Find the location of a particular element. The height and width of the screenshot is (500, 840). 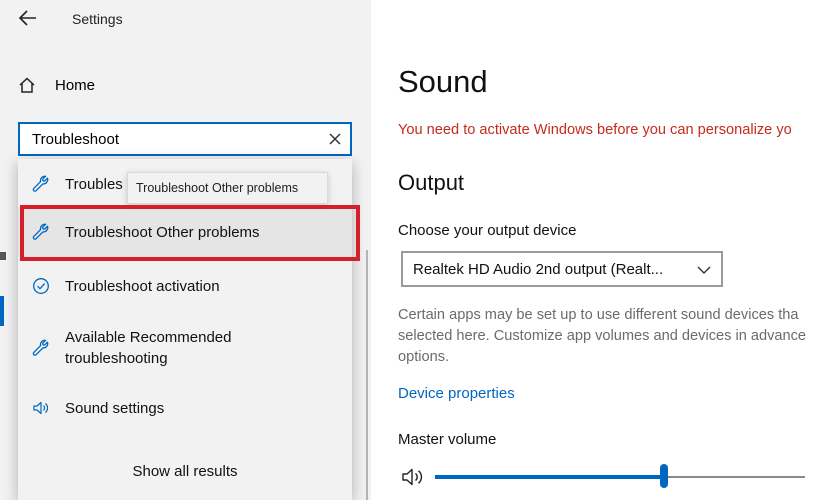

nav-scrollbar is located at coordinates (367, 375).